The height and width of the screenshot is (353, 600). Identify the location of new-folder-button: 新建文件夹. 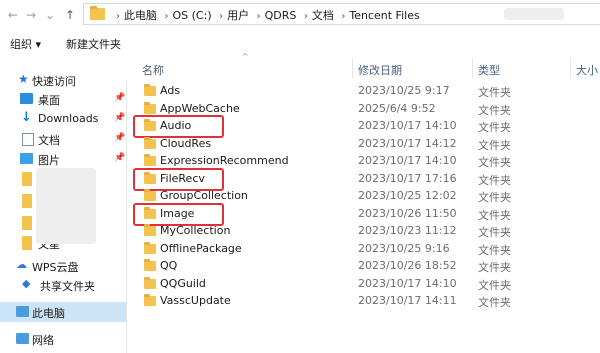
(93, 44).